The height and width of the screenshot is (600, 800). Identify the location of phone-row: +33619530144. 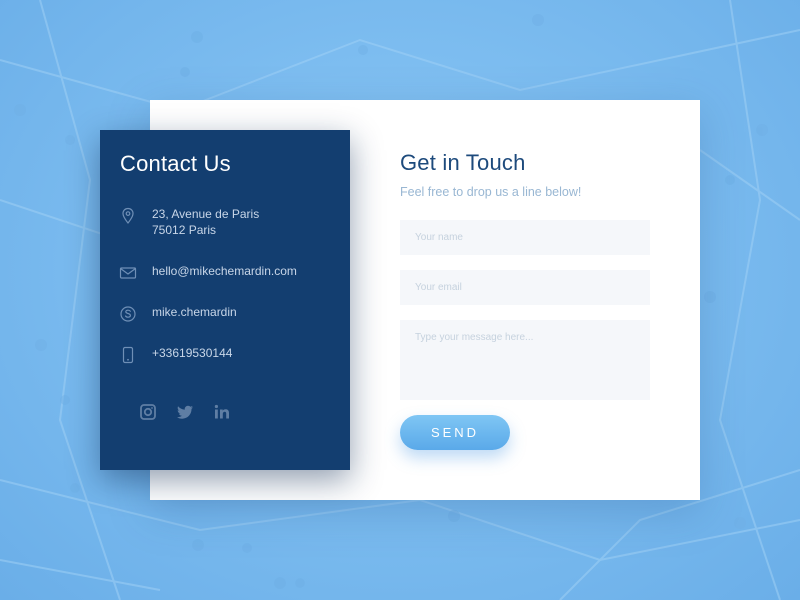
(175, 355).